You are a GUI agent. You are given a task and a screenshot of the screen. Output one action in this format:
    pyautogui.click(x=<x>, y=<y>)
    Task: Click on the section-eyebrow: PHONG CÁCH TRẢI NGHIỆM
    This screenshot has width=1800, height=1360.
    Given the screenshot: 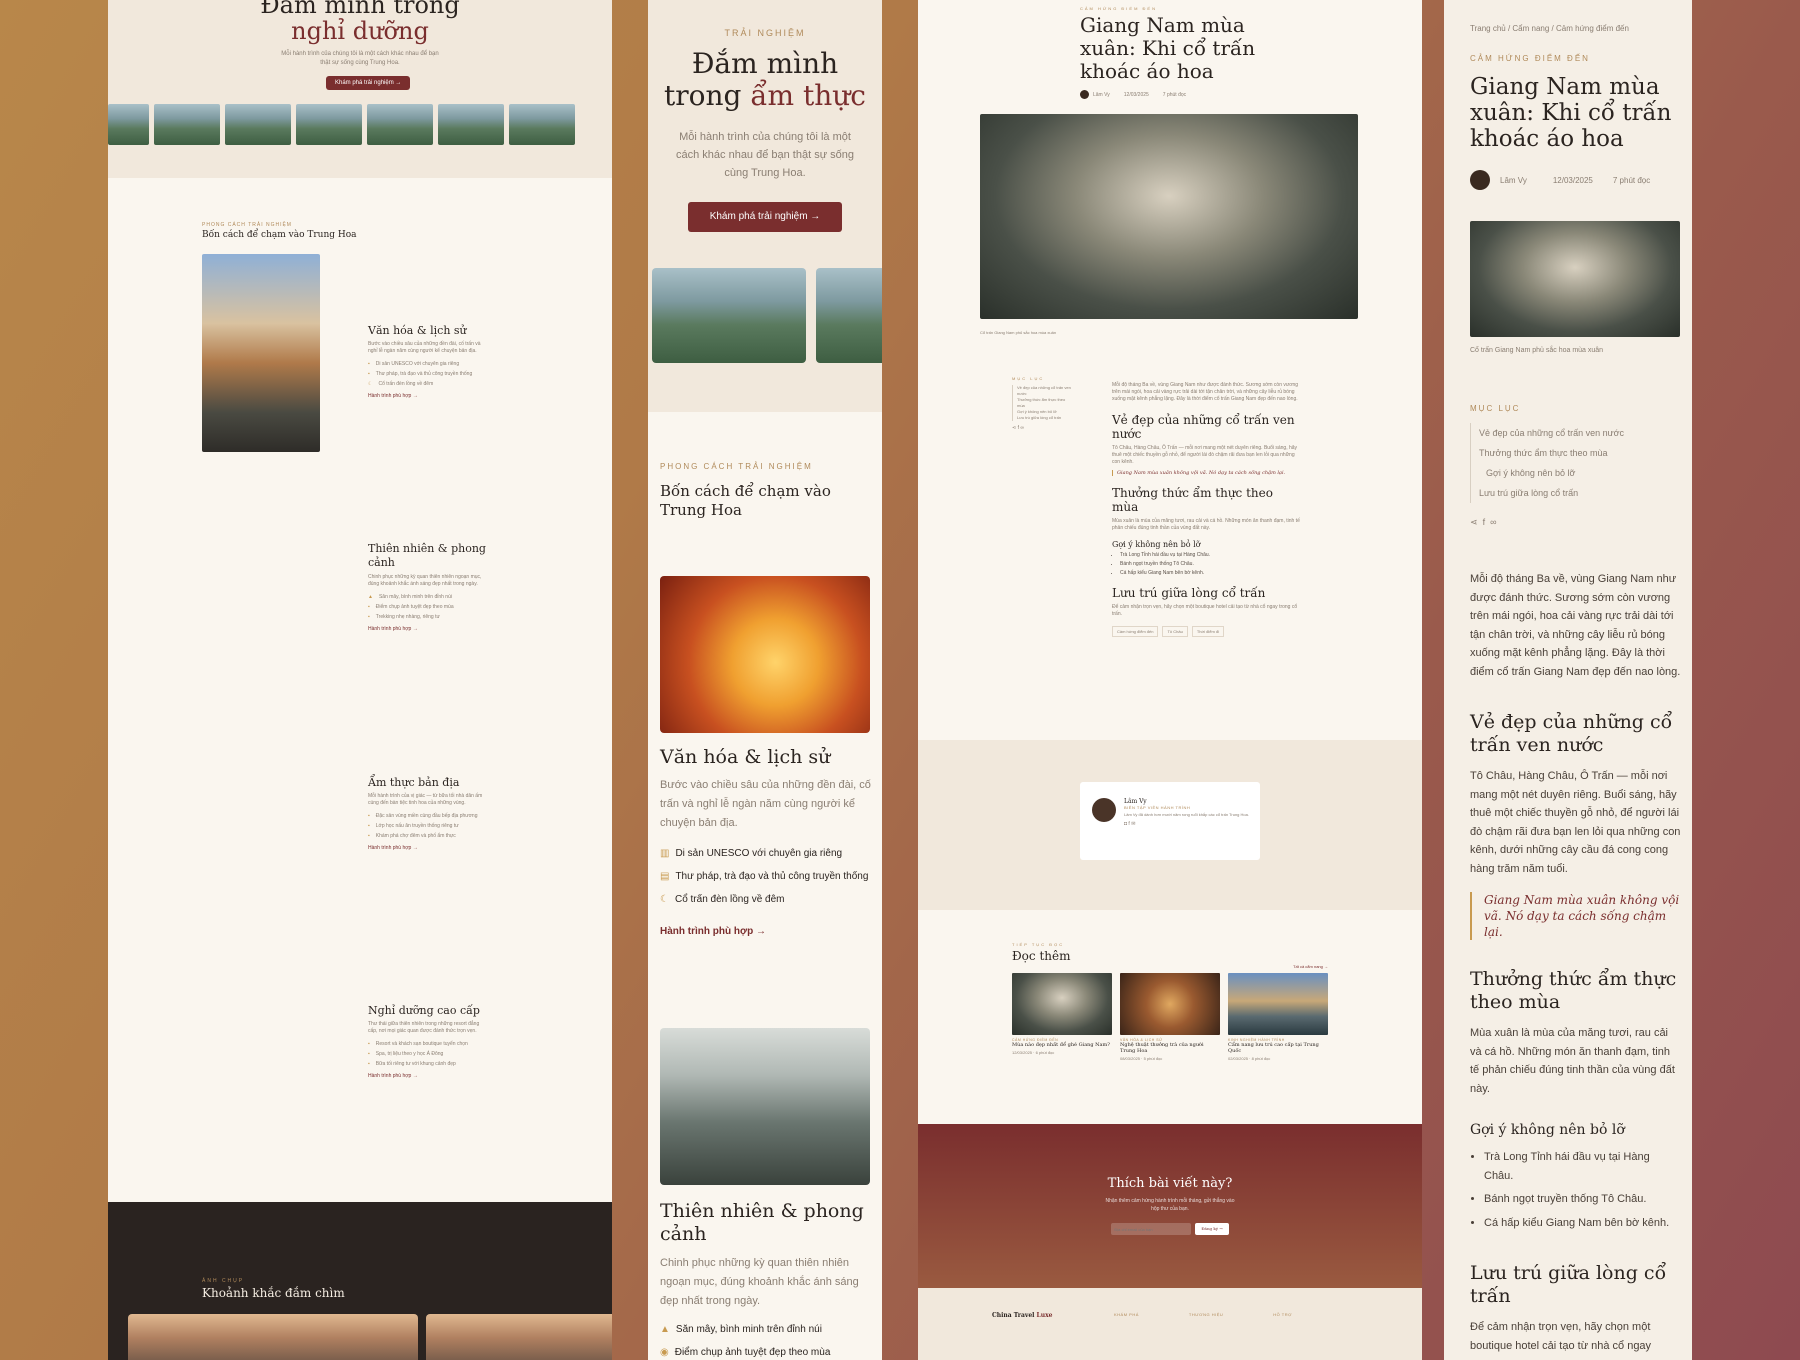 What is the action you would take?
    pyautogui.click(x=247, y=225)
    